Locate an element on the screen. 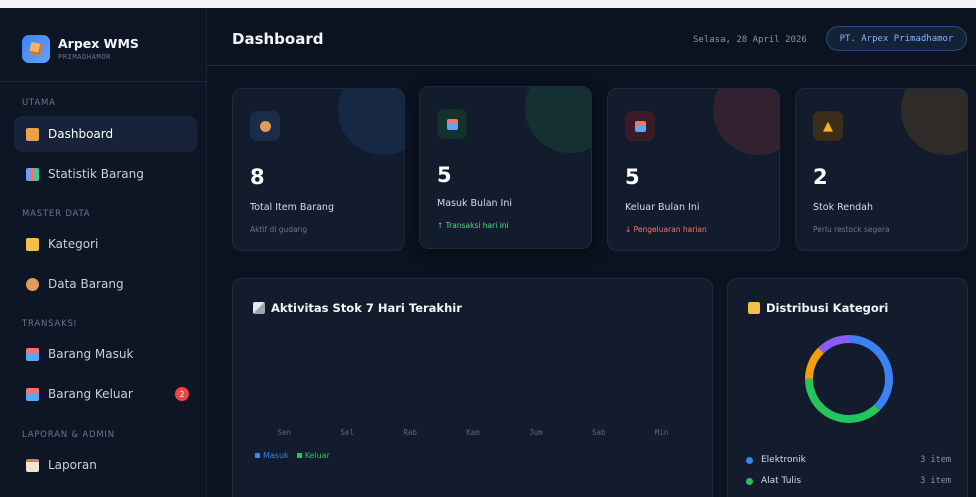 The width and height of the screenshot is (976, 497). sidebar-item-label: Kategori is located at coordinates (73, 244).